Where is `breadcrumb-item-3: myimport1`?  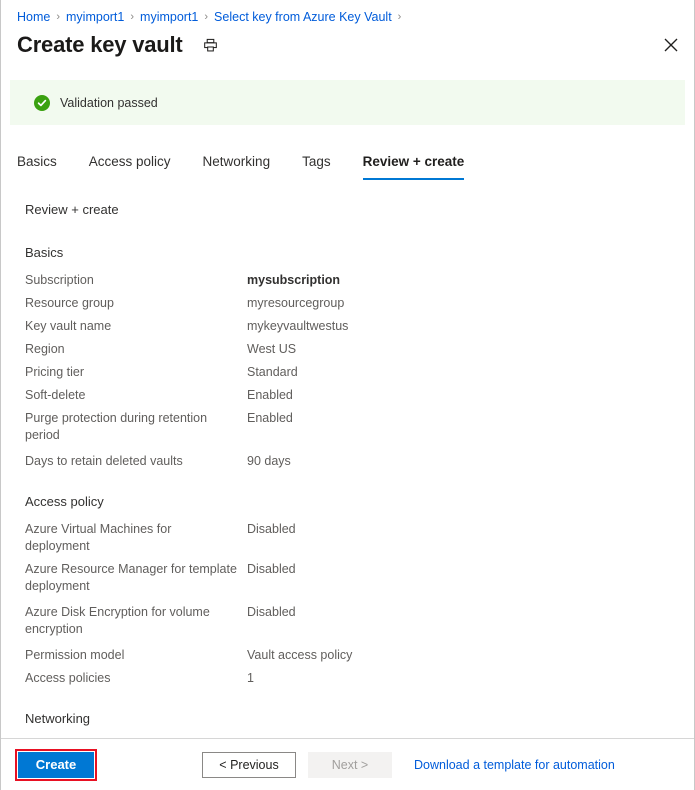
breadcrumb-item-3: myimport1 is located at coordinates (169, 17).